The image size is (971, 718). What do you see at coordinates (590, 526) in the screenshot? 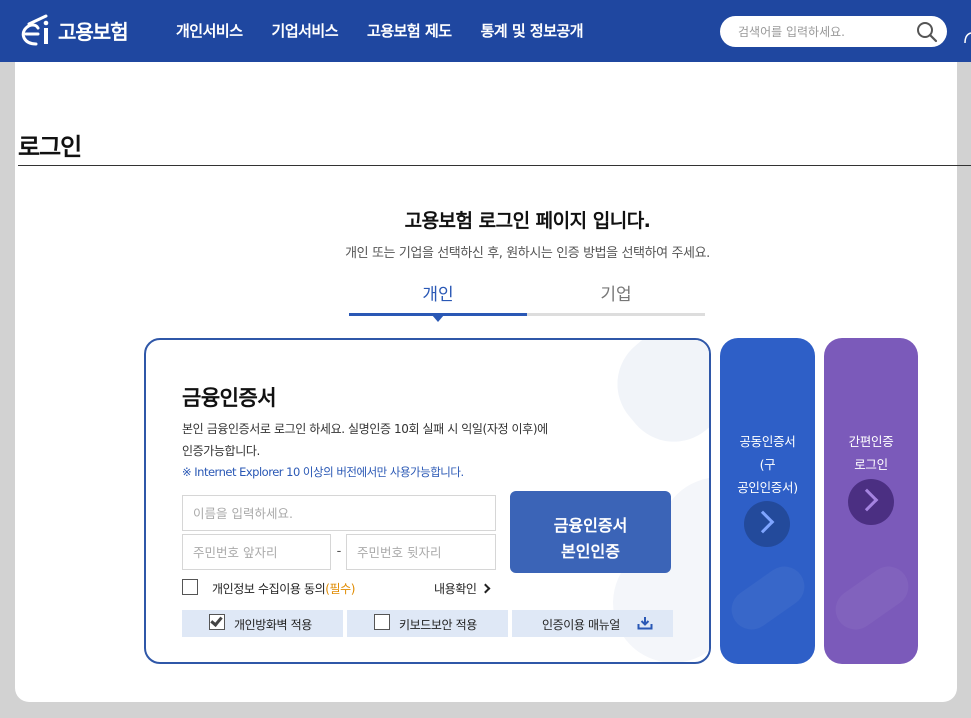
I see `button-label-line: 금융인증서` at bounding box center [590, 526].